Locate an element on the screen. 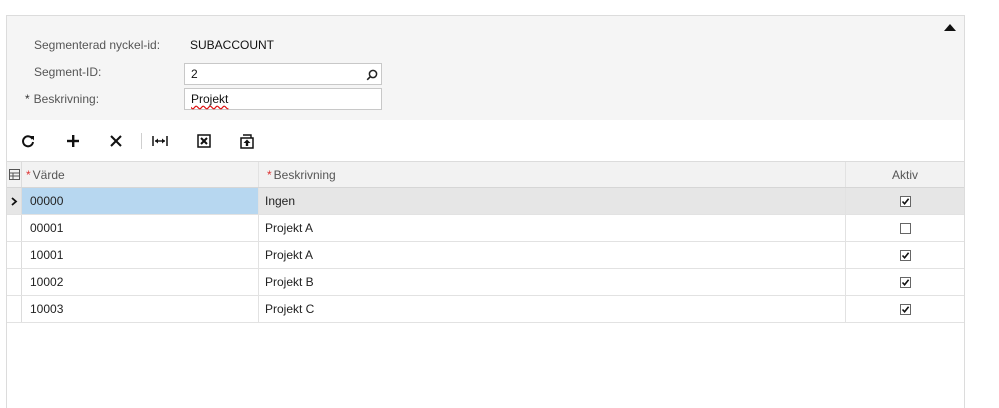 This screenshot has width=999, height=408. column-description-label: Beskrivning is located at coordinates (304, 174).